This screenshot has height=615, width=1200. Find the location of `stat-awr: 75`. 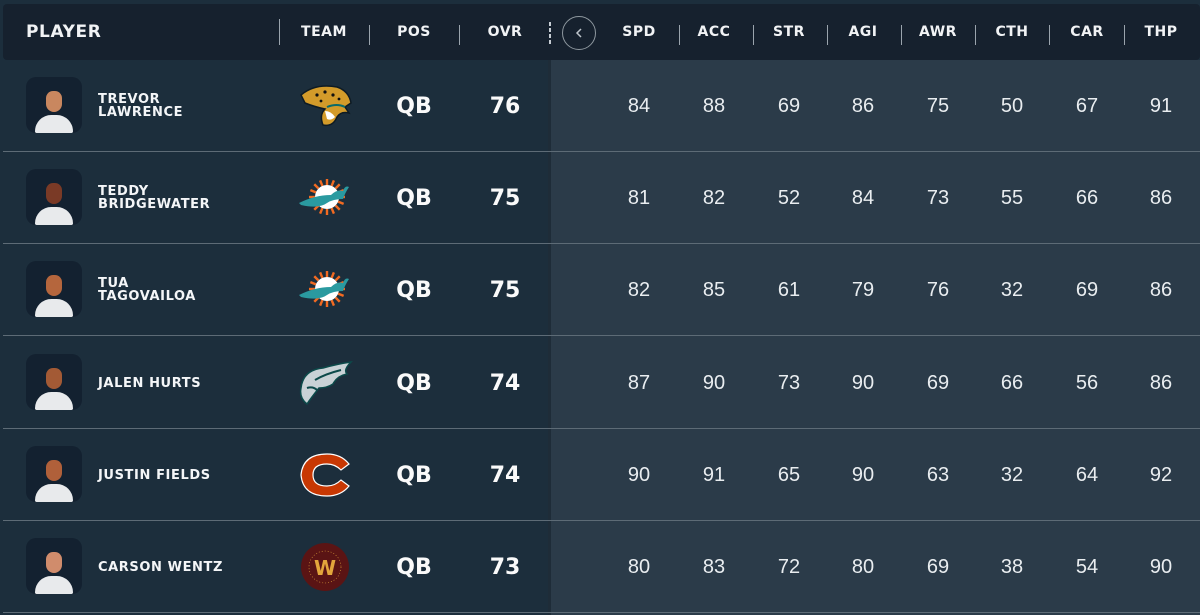

stat-awr: 75 is located at coordinates (938, 105).